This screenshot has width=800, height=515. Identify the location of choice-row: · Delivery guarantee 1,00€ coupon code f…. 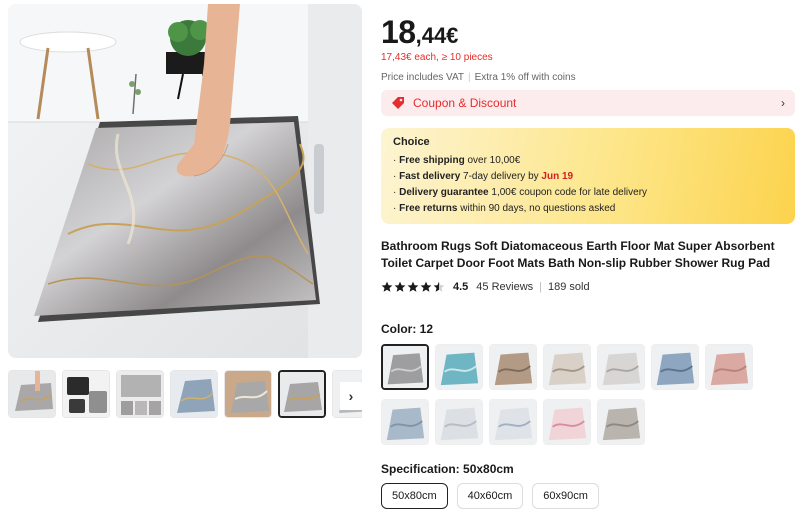
(520, 192).